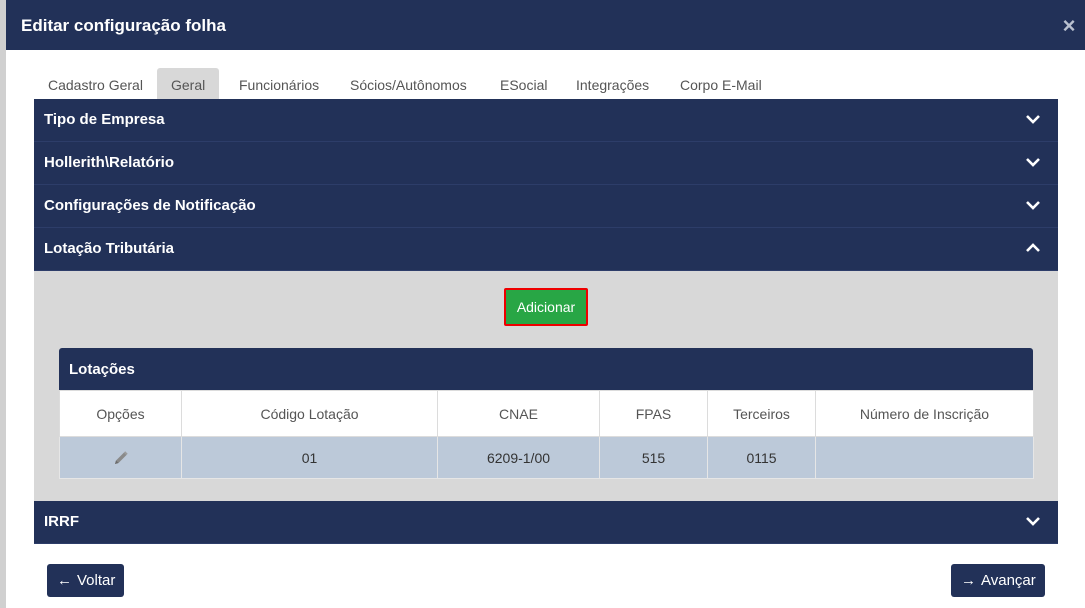 The height and width of the screenshot is (608, 1085). I want to click on back-button: ← Voltar, so click(85, 580).